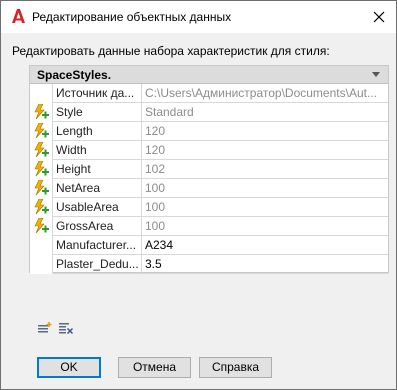  I want to click on property-name: UsableArea, so click(97, 207).